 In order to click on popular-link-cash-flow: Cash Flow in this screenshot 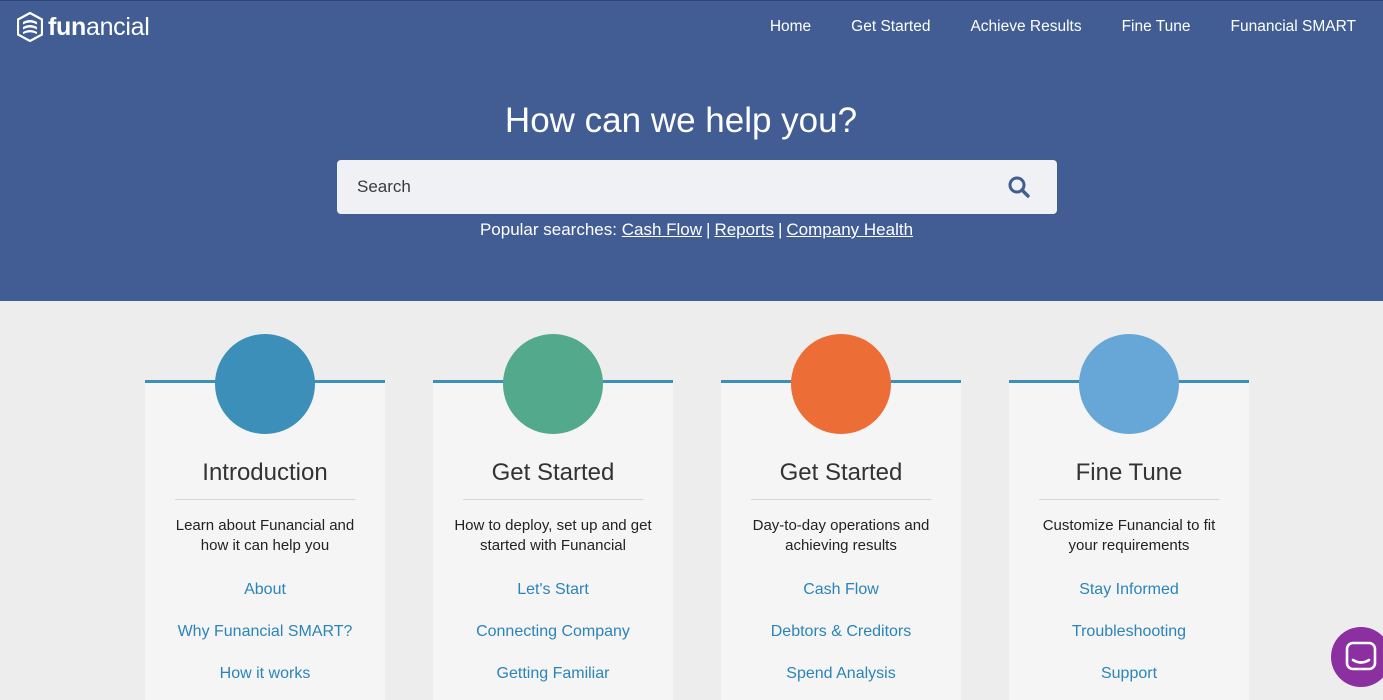, I will do `click(662, 229)`.